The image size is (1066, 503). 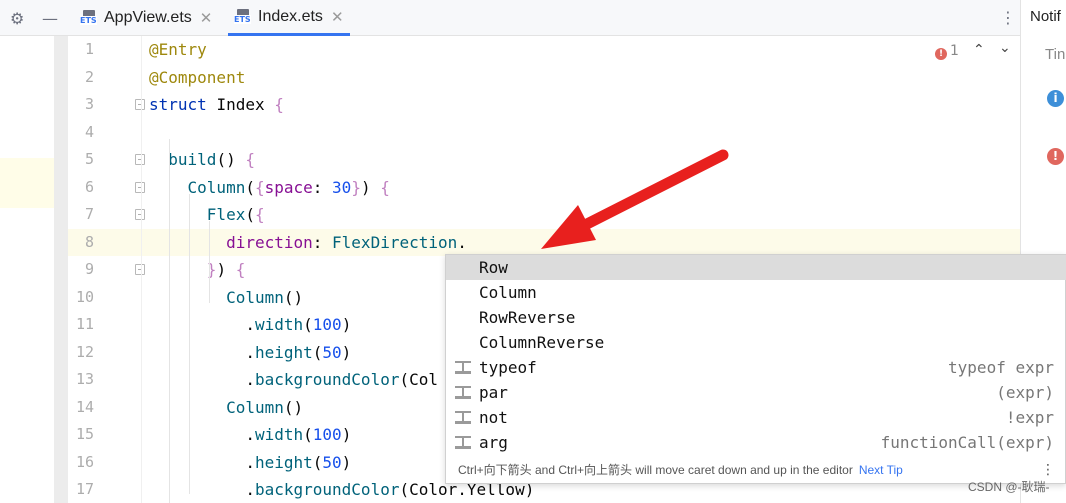 What do you see at coordinates (527, 317) in the screenshot?
I see `completion-item-name: RowReverse` at bounding box center [527, 317].